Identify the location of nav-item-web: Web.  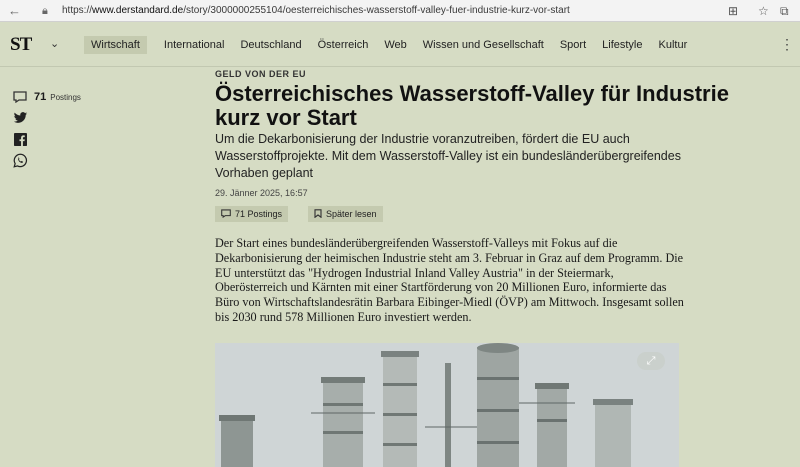
(395, 45).